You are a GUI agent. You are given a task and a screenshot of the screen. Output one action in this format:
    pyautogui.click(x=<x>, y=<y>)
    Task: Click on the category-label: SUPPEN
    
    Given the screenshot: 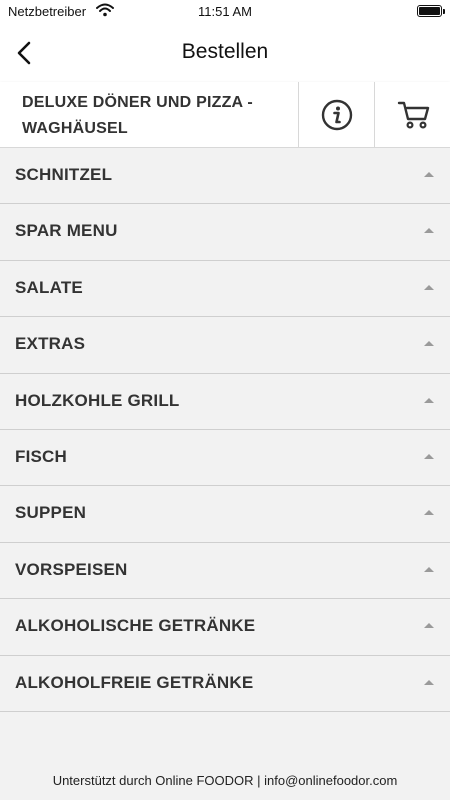 What is the action you would take?
    pyautogui.click(x=51, y=513)
    